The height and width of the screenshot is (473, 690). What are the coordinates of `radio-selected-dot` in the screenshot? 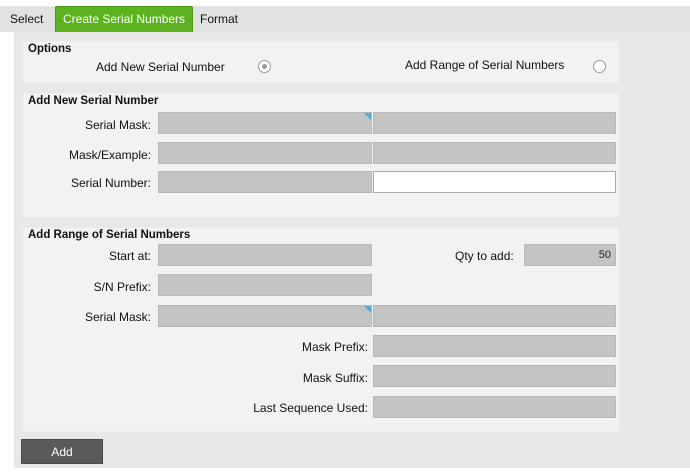 It's located at (264, 66).